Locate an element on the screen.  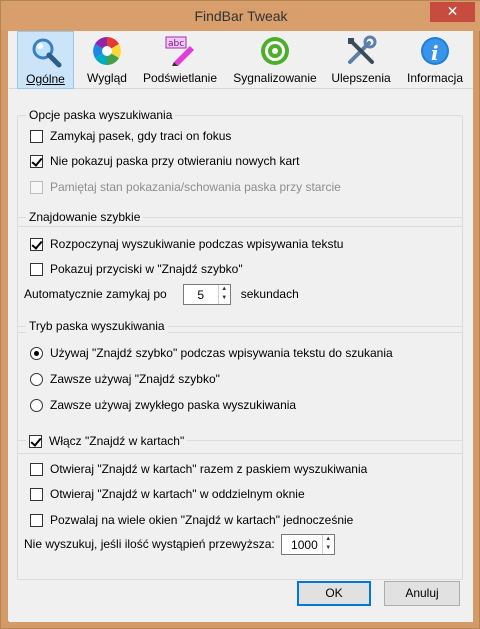
tab-information: i Informacja is located at coordinates (435, 60).